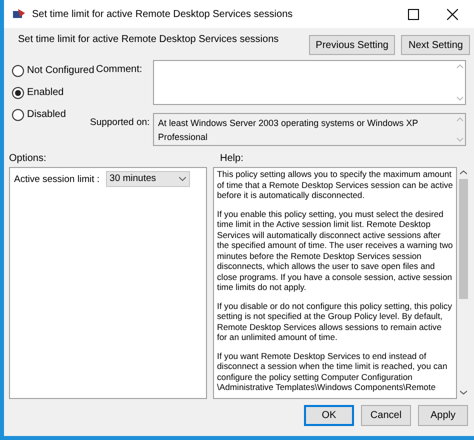 This screenshot has width=474, height=440. What do you see at coordinates (162, 15) in the screenshot?
I see `window-title: Set time limit for active Remote Desktop Services sessions` at bounding box center [162, 15].